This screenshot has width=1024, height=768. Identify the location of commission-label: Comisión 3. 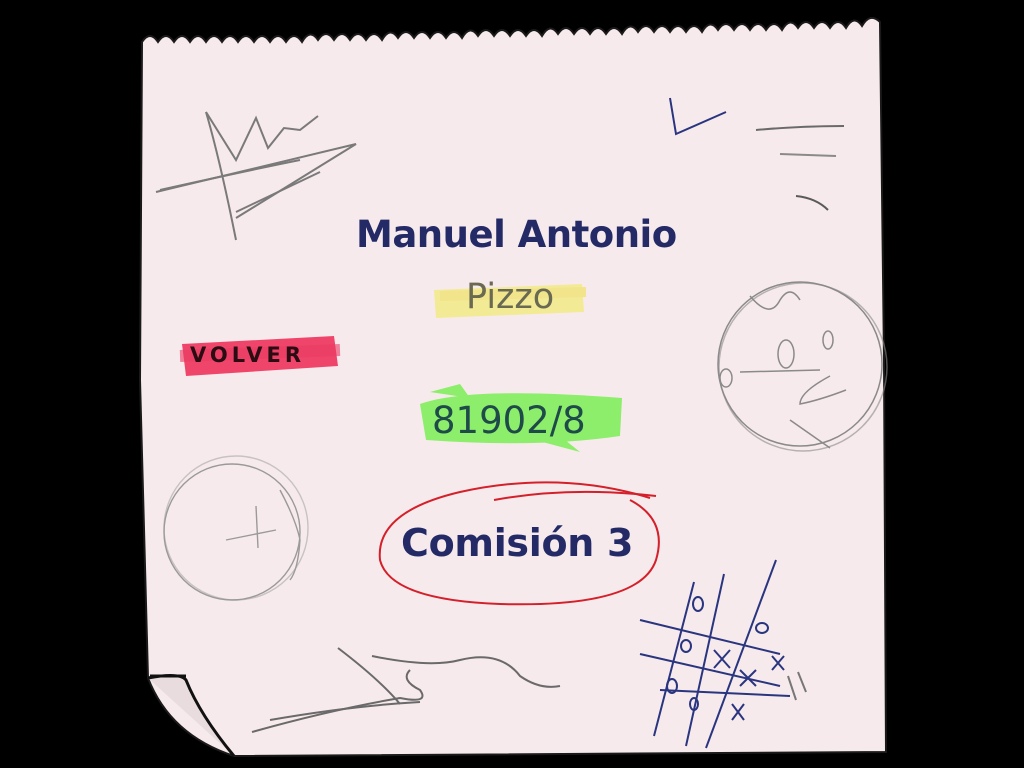
(517, 543).